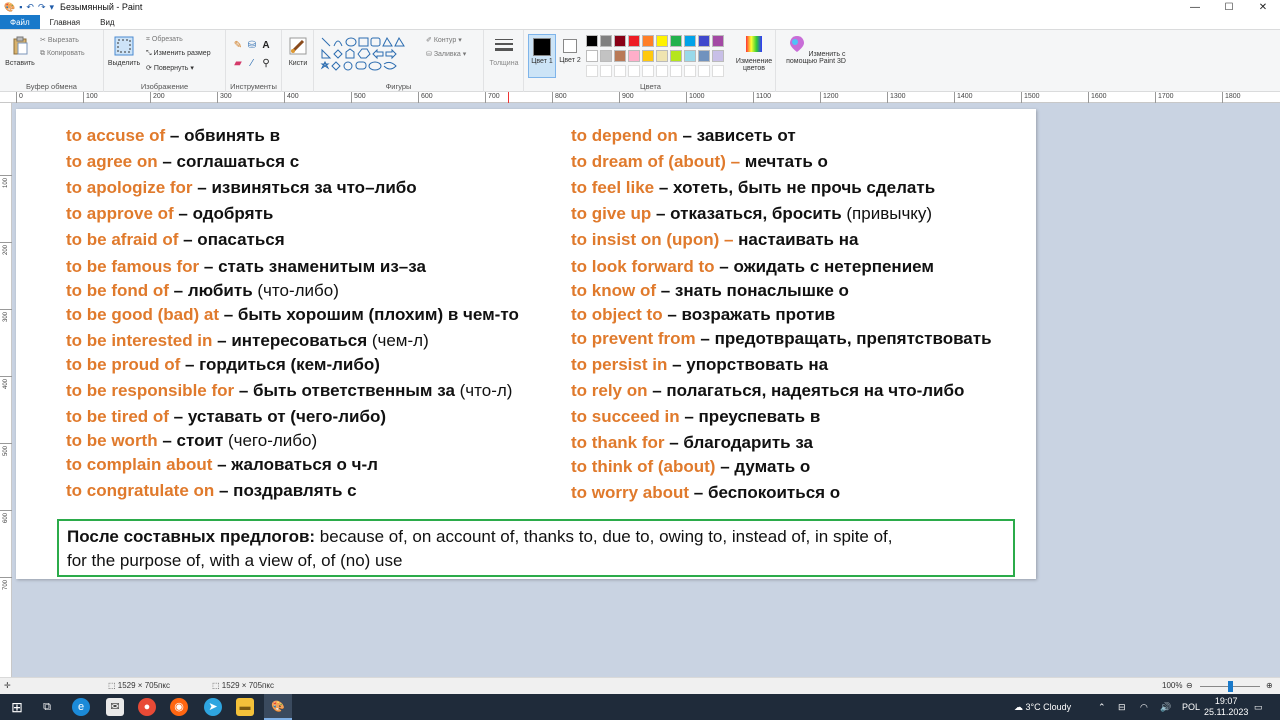 The image size is (1280, 720). Describe the element at coordinates (1263, 7) in the screenshot. I see `close-button: ✕` at that location.